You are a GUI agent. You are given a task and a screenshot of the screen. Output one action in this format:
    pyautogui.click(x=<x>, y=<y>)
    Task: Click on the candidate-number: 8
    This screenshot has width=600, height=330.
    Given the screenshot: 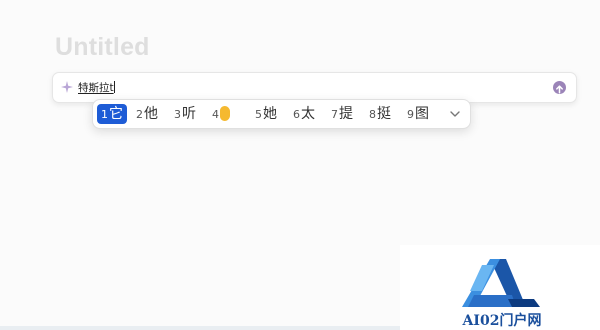 What is the action you would take?
    pyautogui.click(x=372, y=114)
    